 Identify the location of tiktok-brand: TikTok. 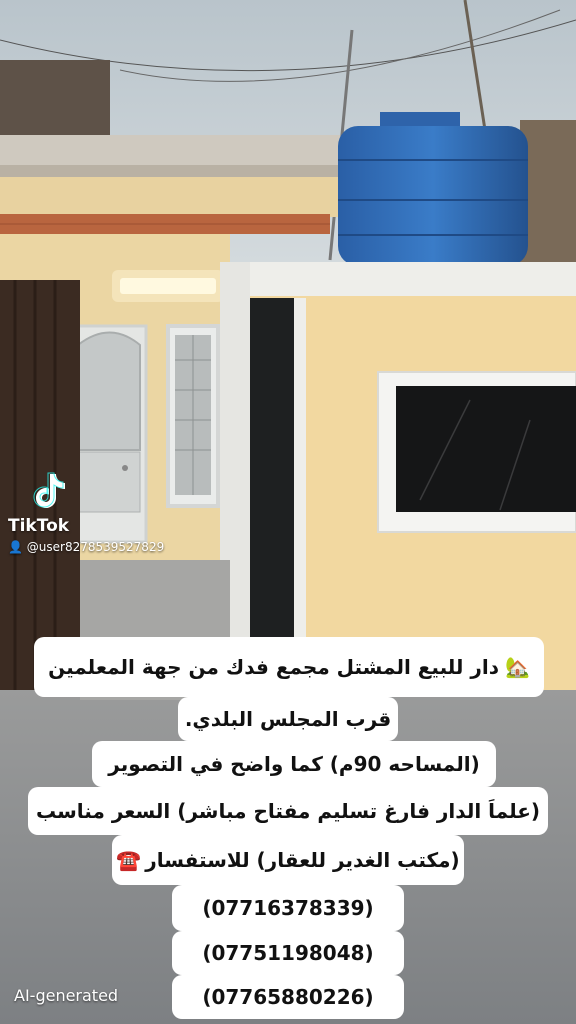
(39, 526).